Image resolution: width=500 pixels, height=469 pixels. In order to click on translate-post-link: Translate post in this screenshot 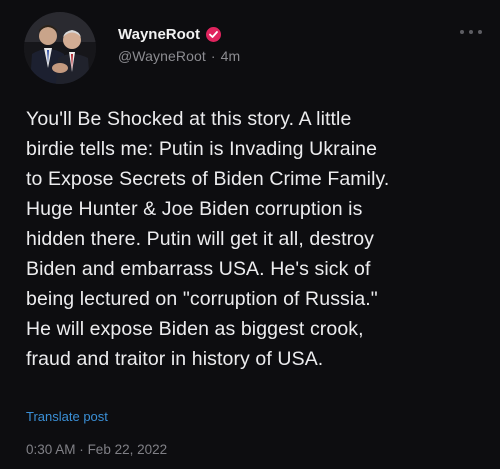, I will do `click(67, 416)`.